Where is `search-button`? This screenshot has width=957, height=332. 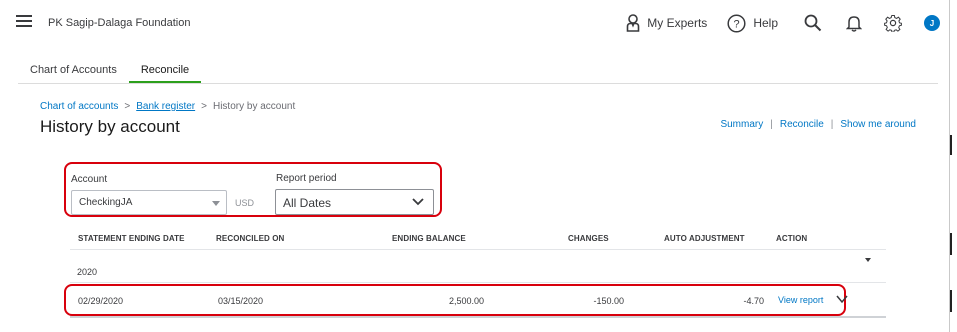 search-button is located at coordinates (813, 23).